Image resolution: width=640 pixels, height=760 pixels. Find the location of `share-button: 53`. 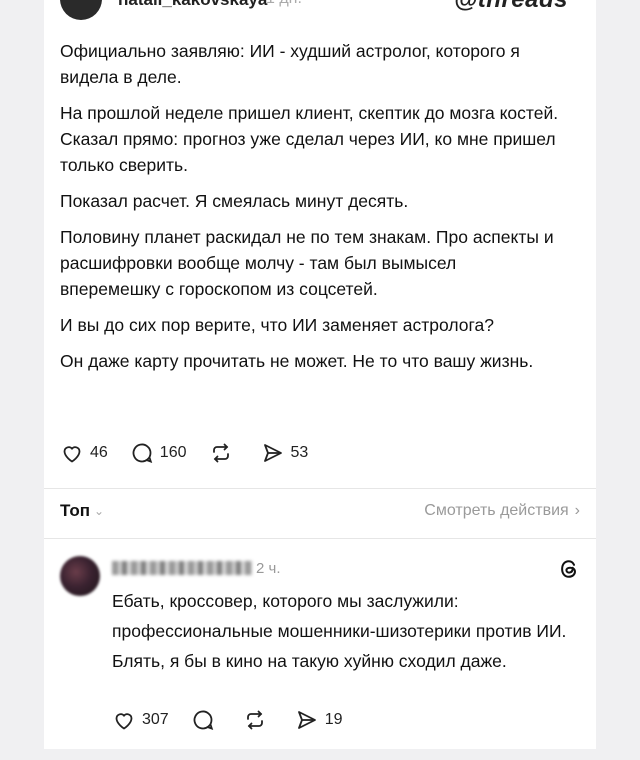

share-button: 53 is located at coordinates (285, 453).